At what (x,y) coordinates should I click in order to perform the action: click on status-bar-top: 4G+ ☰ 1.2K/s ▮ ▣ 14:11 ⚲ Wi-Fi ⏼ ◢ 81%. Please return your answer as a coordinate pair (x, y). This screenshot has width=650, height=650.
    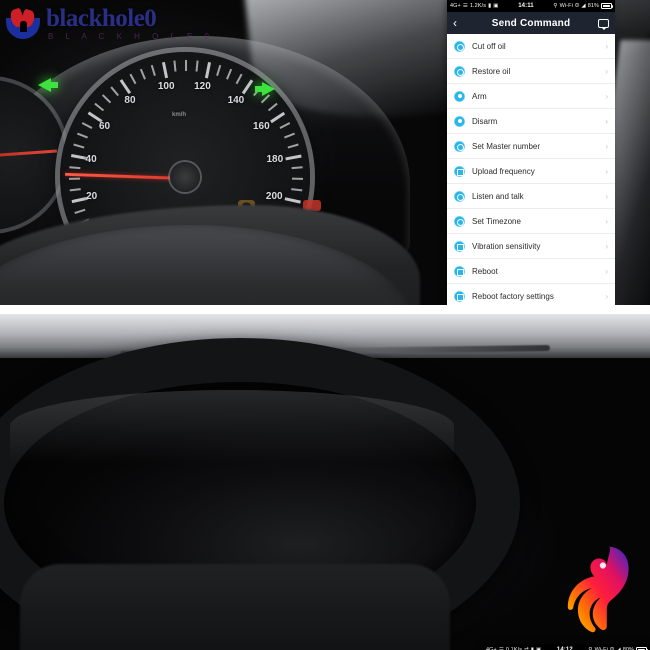
    Looking at the image, I should click on (531, 6).